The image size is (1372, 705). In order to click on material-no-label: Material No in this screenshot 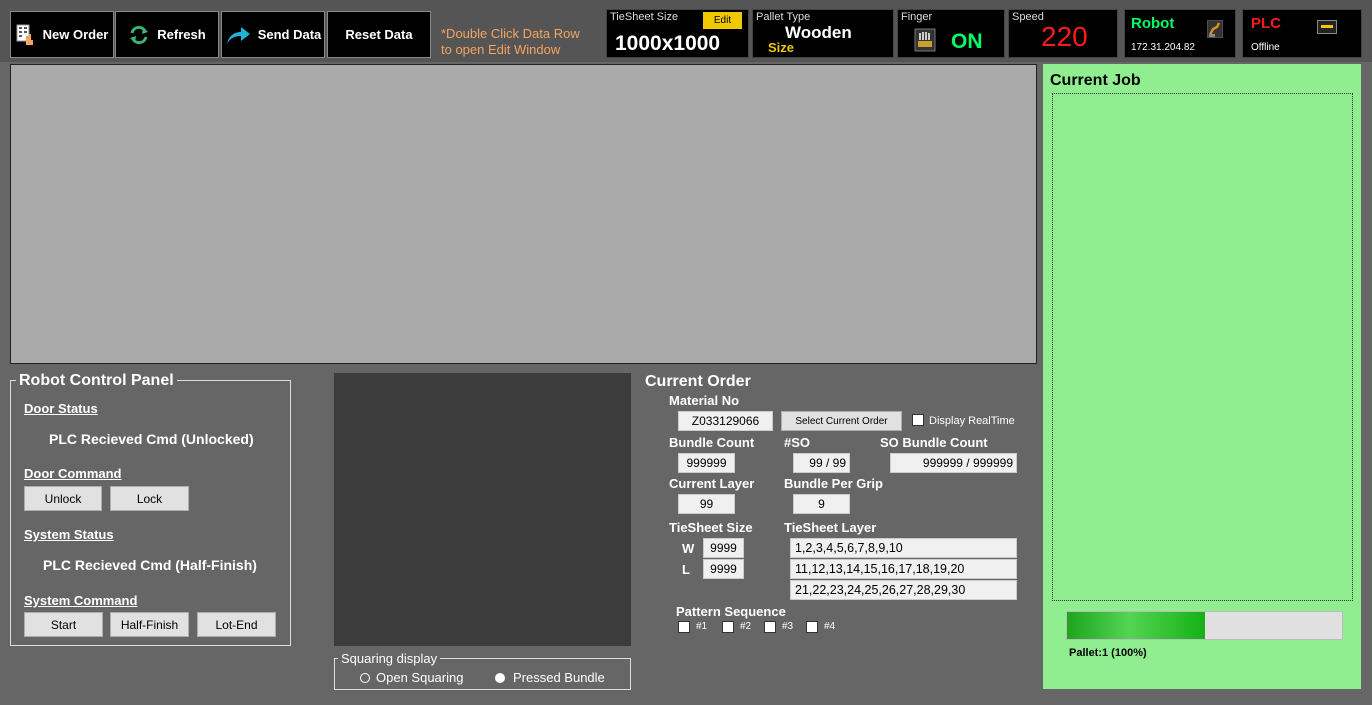, I will do `click(704, 400)`.